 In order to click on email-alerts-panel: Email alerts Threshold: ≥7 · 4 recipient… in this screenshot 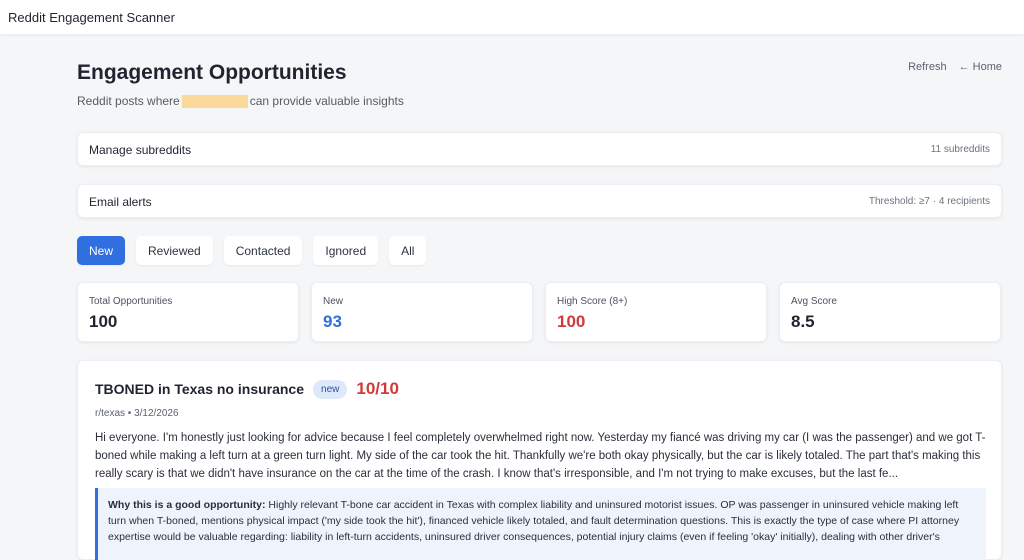, I will do `click(539, 201)`.